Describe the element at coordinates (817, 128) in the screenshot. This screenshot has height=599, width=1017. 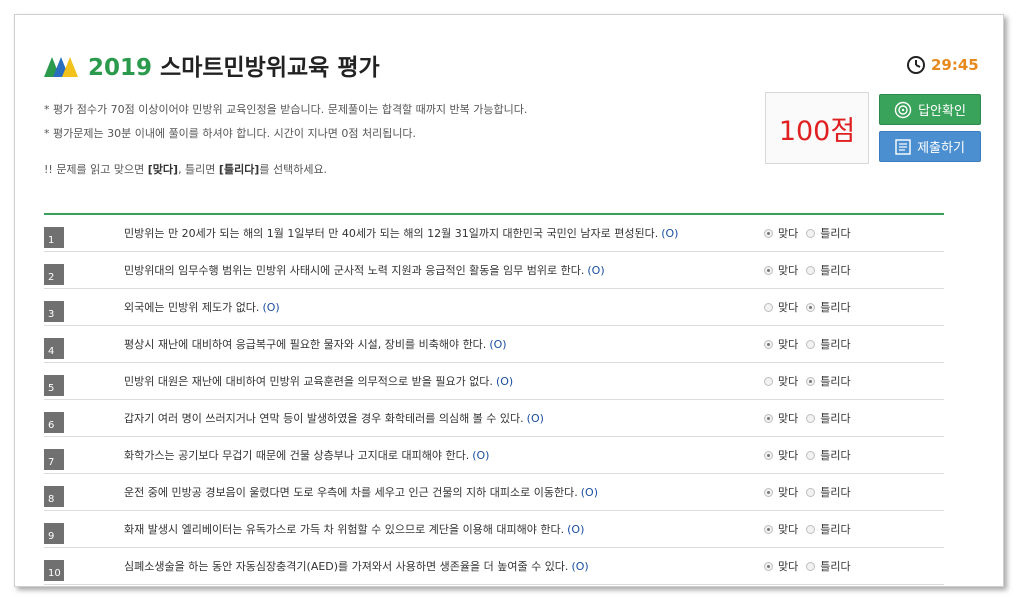
I see `score-box: 100점` at that location.